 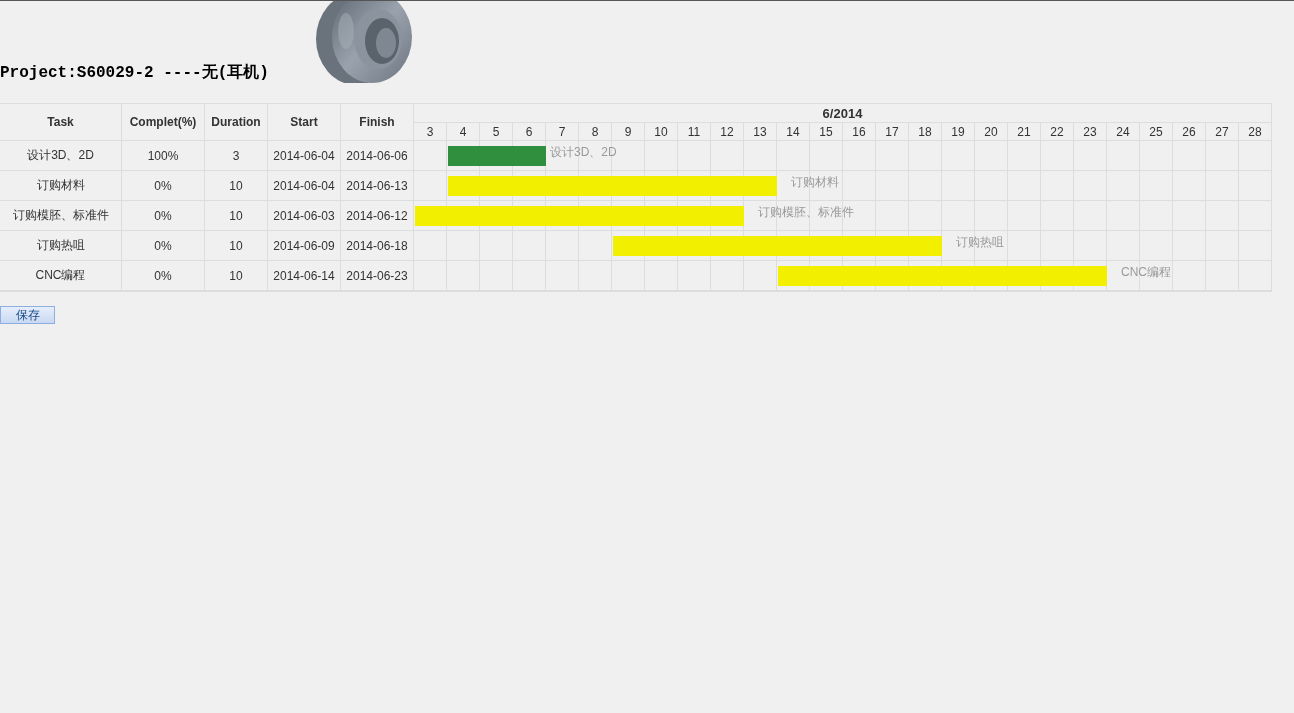 What do you see at coordinates (463, 132) in the screenshot?
I see `day-header: 4` at bounding box center [463, 132].